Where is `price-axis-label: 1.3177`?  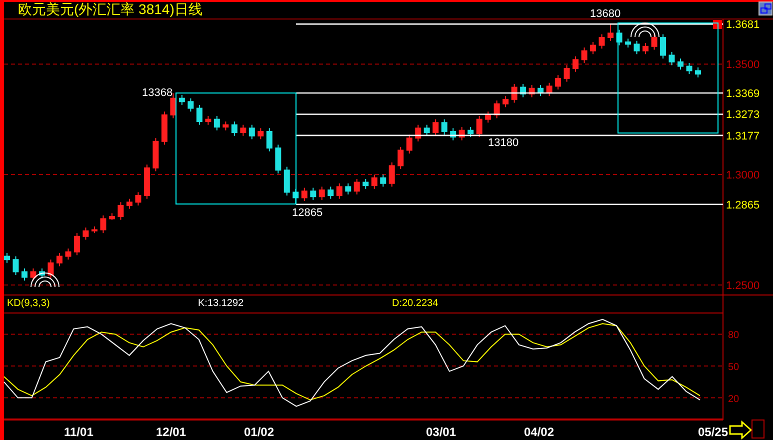
price-axis-label: 1.3177 is located at coordinates (743, 136).